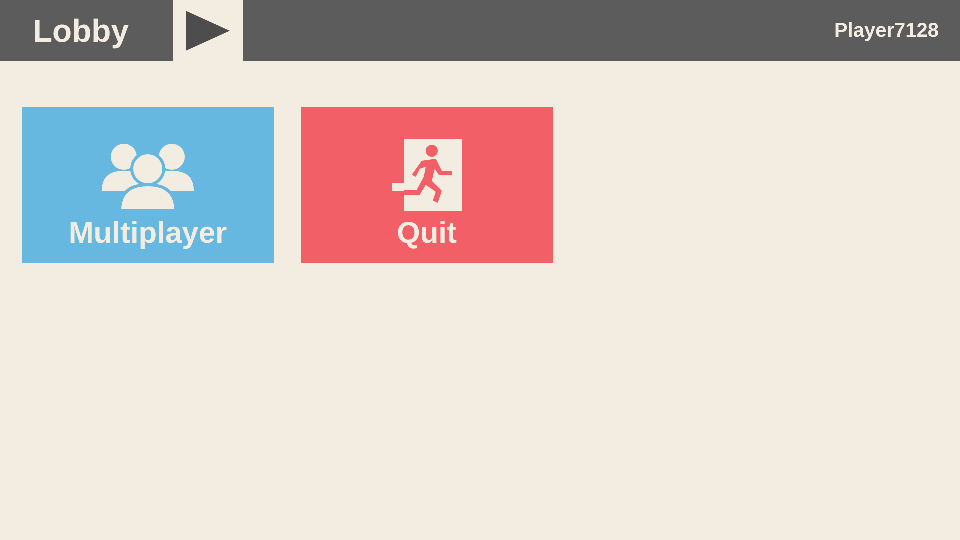  What do you see at coordinates (886, 31) in the screenshot?
I see `player-name: Player7128` at bounding box center [886, 31].